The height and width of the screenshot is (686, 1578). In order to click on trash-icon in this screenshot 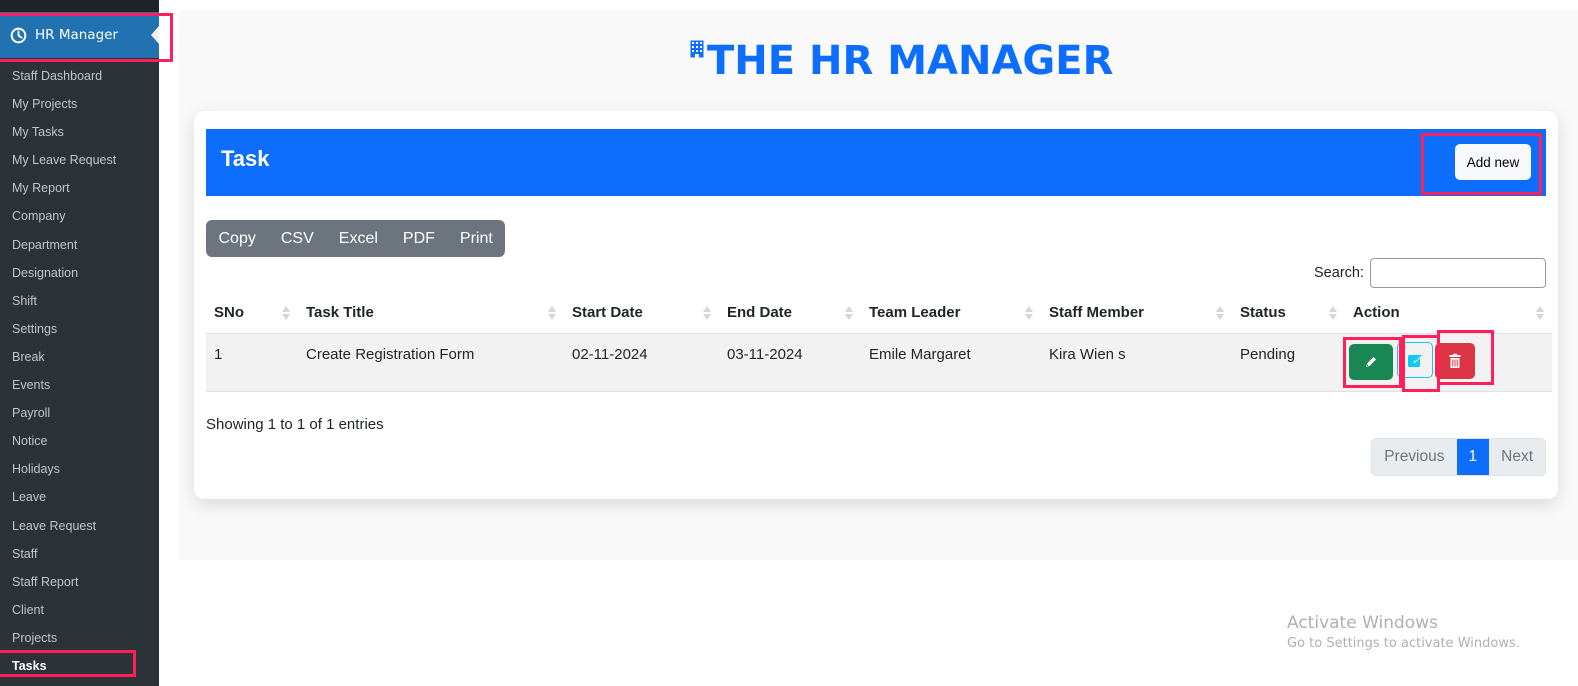, I will do `click(1455, 360)`.